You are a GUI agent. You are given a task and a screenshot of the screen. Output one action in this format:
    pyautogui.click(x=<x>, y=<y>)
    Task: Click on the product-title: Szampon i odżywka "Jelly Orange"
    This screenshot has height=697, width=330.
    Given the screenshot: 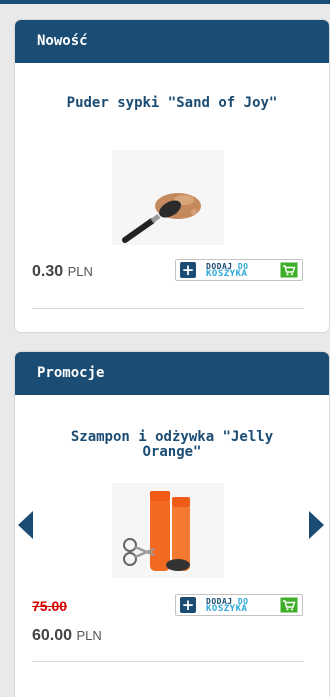 What is the action you would take?
    pyautogui.click(x=172, y=445)
    